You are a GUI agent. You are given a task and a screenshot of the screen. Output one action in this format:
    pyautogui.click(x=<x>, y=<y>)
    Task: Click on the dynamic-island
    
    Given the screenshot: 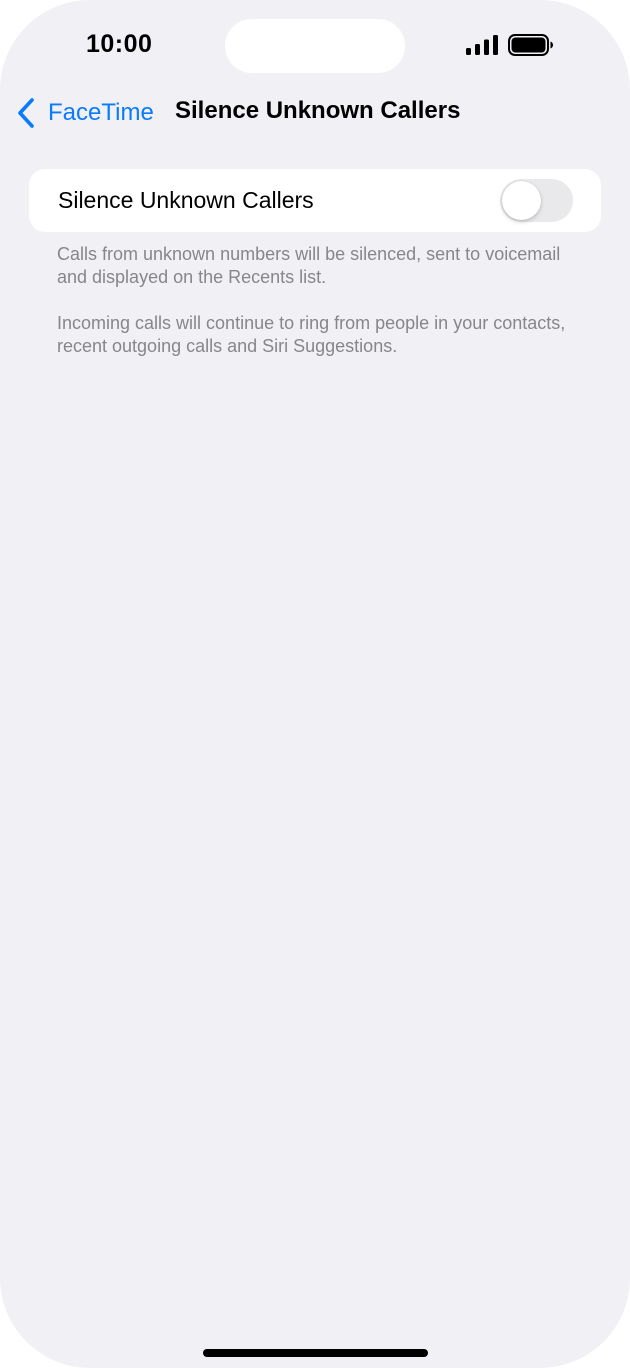 What is the action you would take?
    pyautogui.click(x=315, y=46)
    